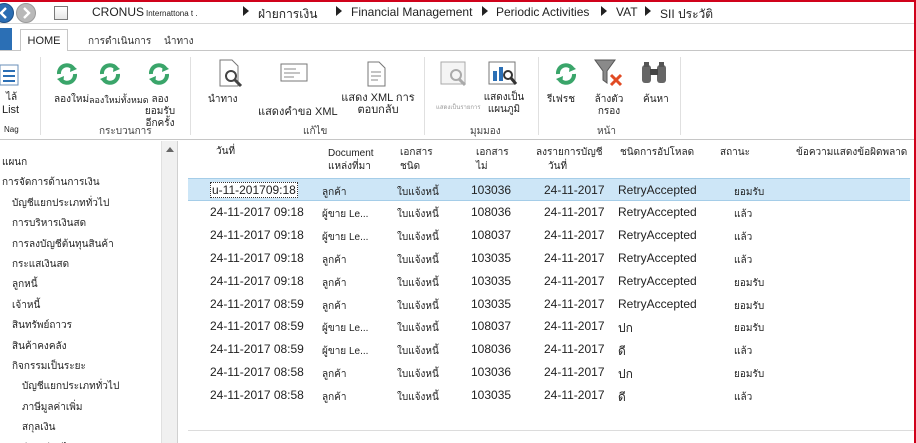 This screenshot has height=443, width=916. I want to click on col-header-doc-type-2: ชนิด, so click(410, 167).